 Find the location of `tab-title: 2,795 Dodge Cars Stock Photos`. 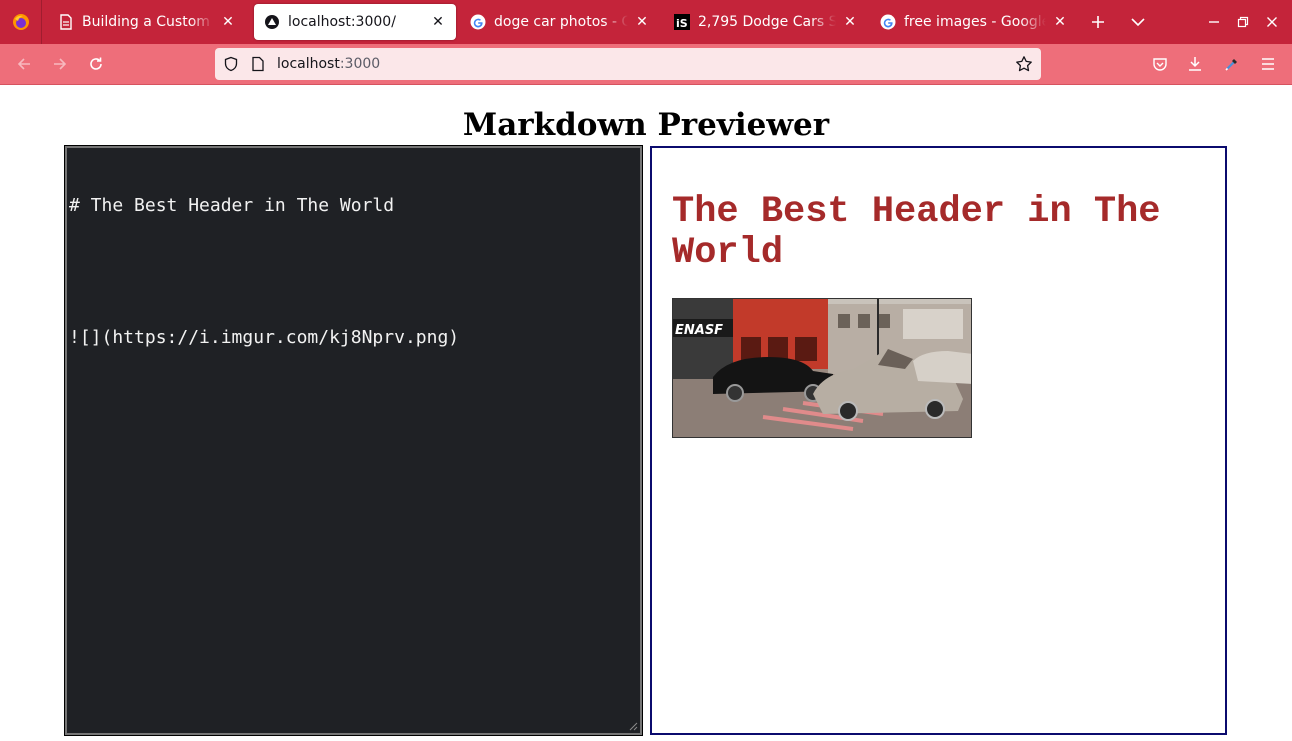

tab-title: 2,795 Dodge Cars Stock Photos is located at coordinates (767, 22).